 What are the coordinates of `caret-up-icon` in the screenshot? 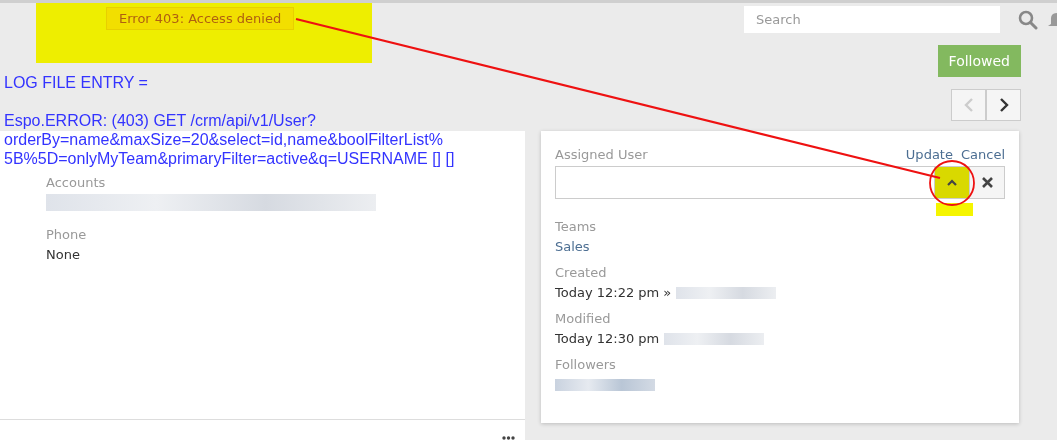 It's located at (952, 182).